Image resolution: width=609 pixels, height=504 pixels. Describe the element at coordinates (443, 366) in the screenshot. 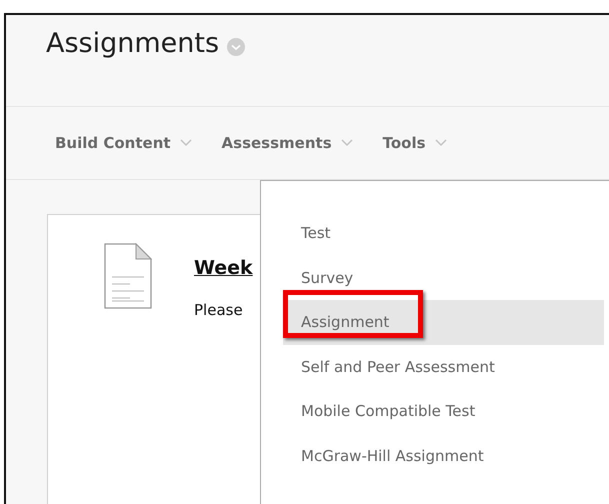

I see `menu-item: Self and Peer Assessment` at that location.